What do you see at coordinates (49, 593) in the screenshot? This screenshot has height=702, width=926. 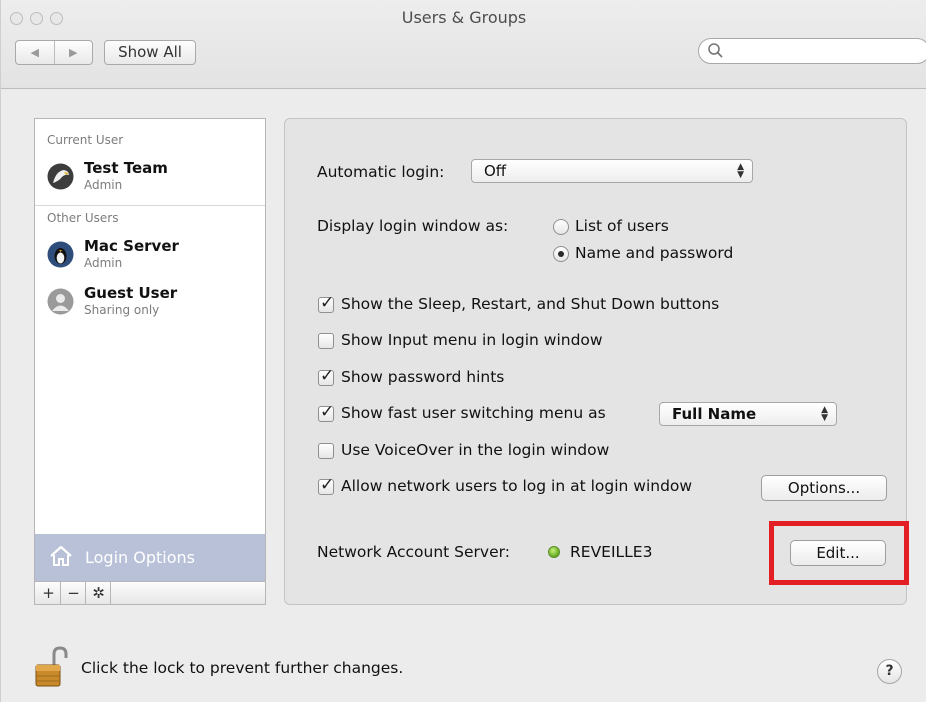 I see `add-user-button: +` at bounding box center [49, 593].